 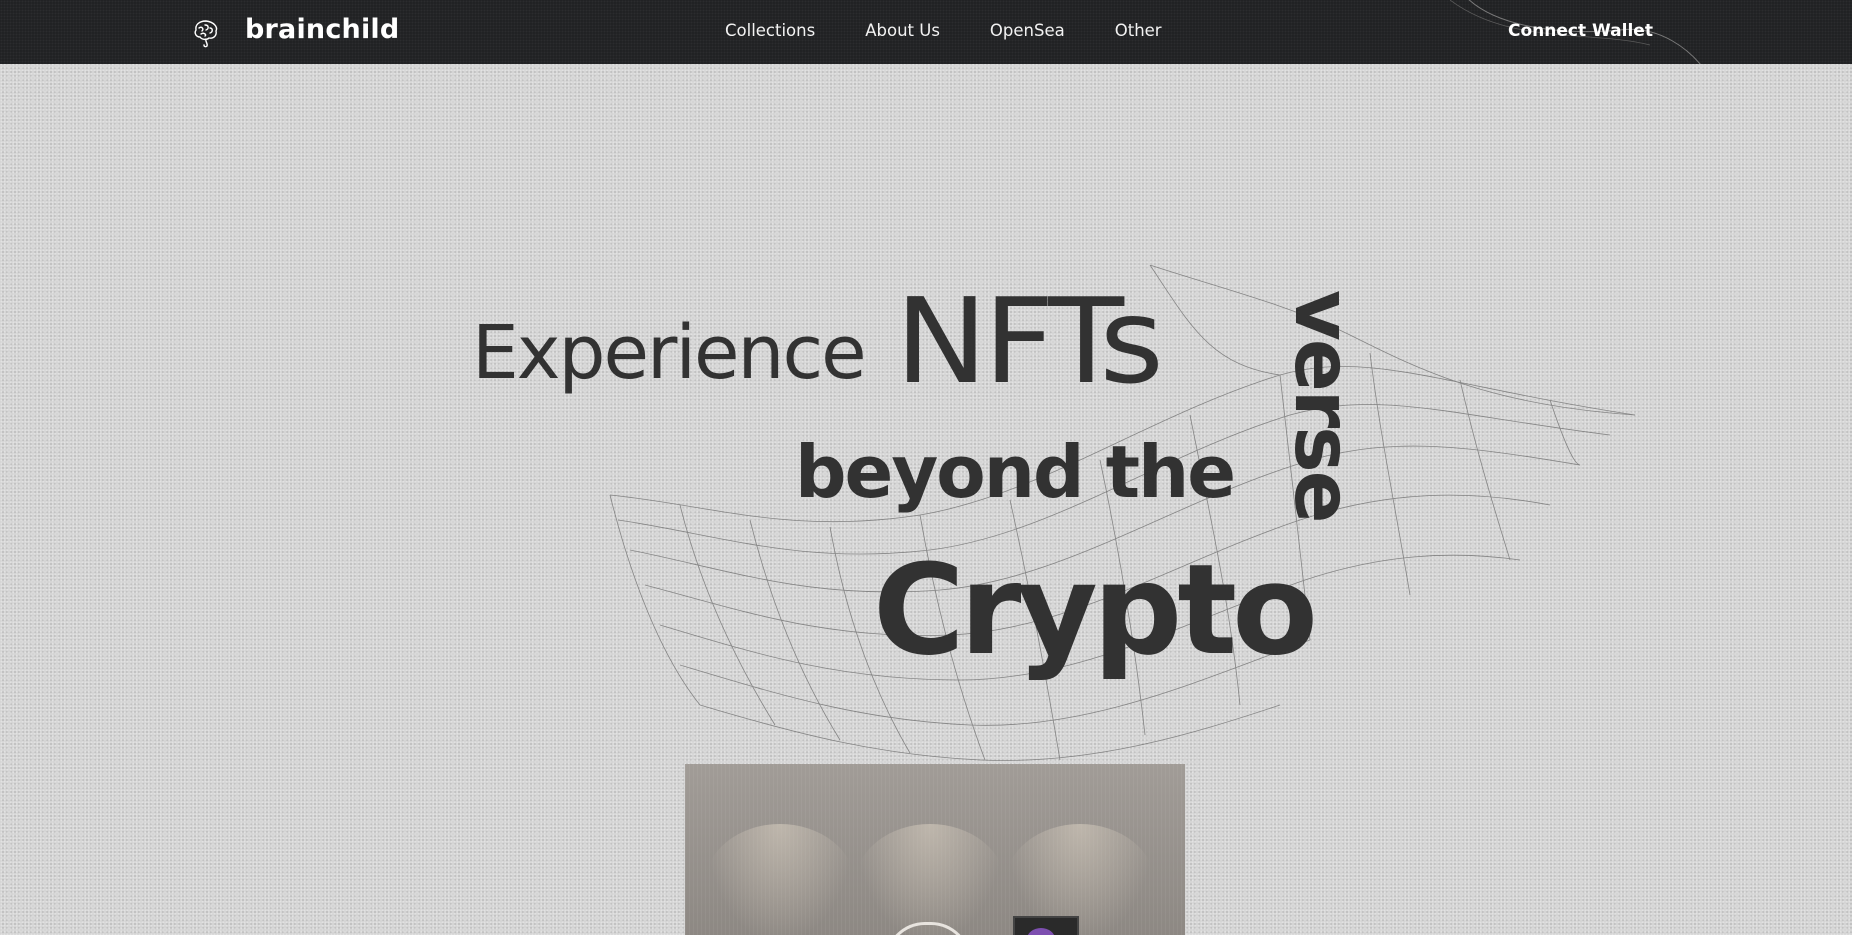 I want to click on main-nav: Collections About Us OpenSea Other, so click(x=968, y=30).